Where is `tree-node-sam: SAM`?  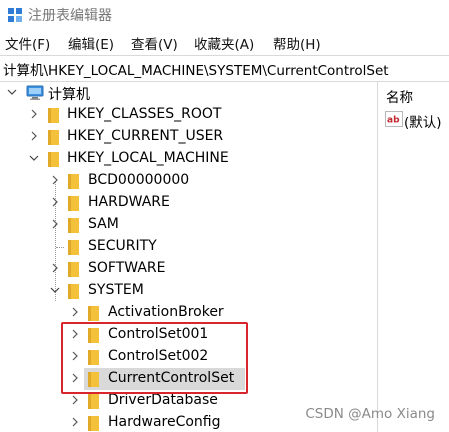 tree-node-sam: SAM is located at coordinates (188, 225).